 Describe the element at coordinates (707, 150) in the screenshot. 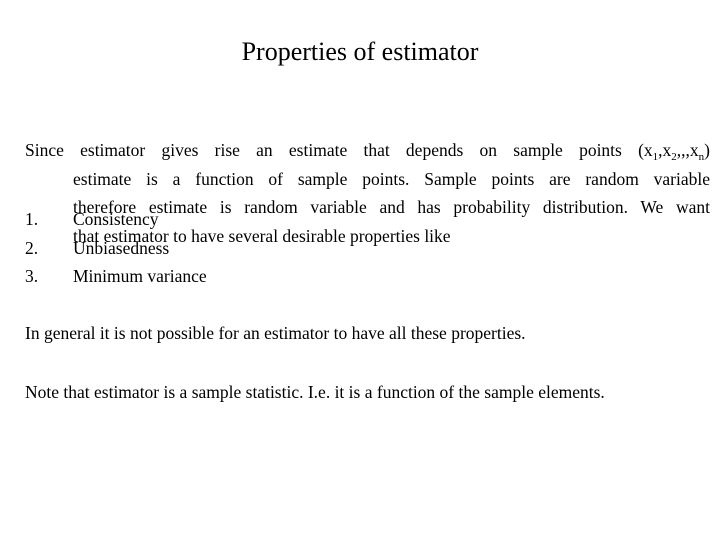

I see `closing-paren: )` at that location.